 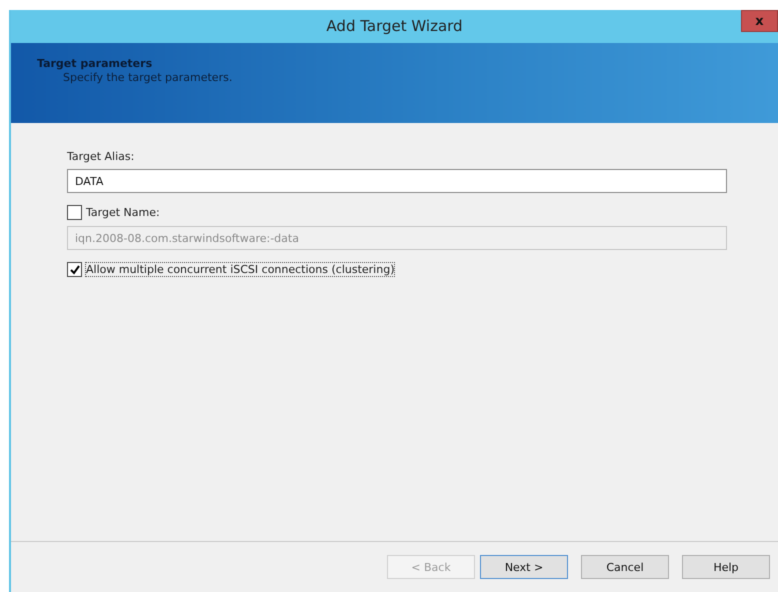 What do you see at coordinates (123, 212) in the screenshot?
I see `checkbox-label: Target Name:` at bounding box center [123, 212].